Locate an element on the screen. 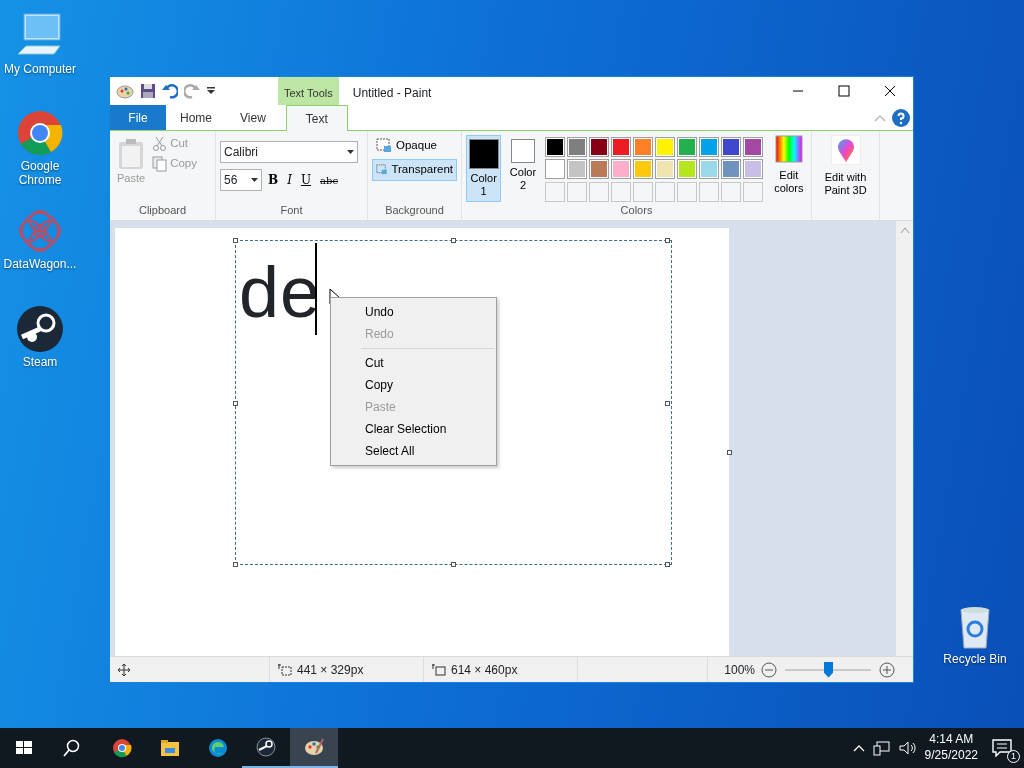 This screenshot has width=1024, height=768. group-label: Background is located at coordinates (414, 210).